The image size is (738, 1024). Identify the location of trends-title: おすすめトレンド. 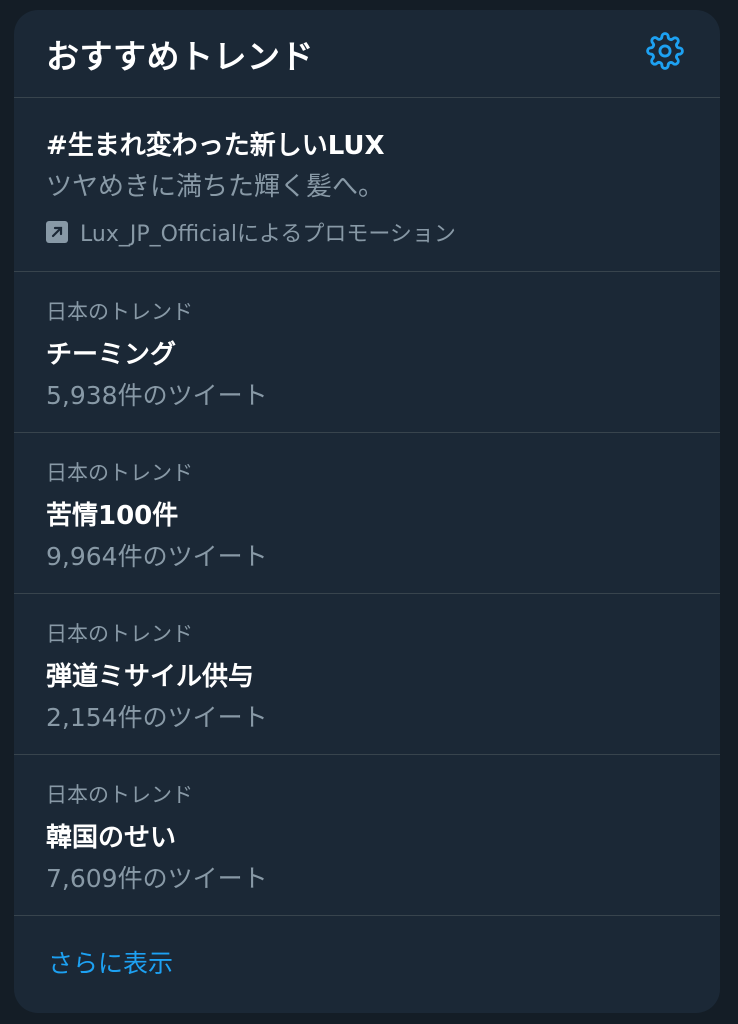
(180, 56).